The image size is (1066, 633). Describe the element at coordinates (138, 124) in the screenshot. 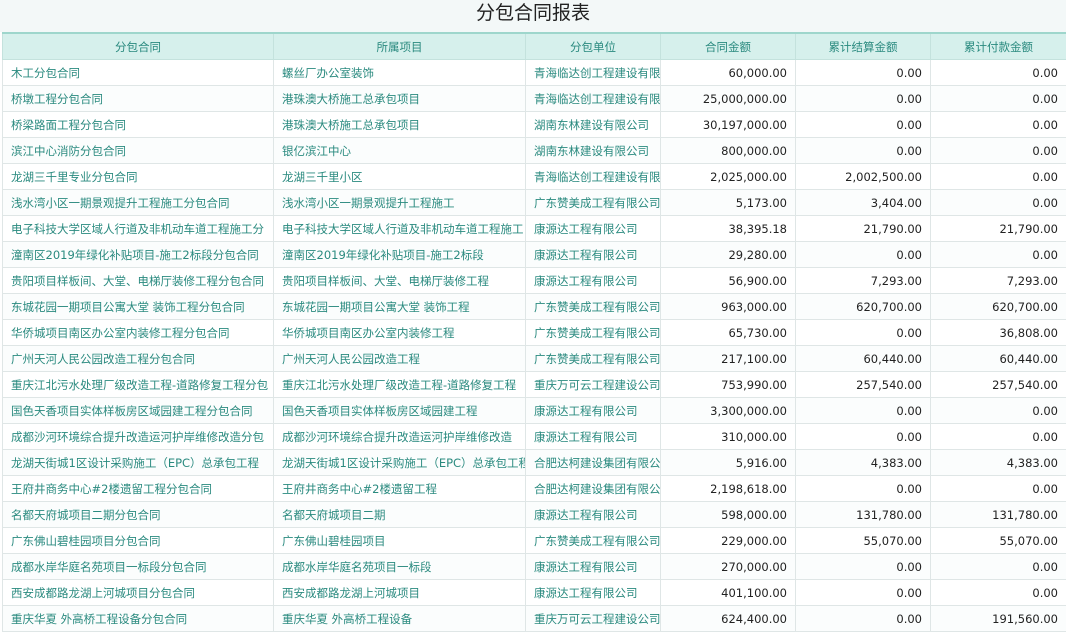

I see `contract-cell: 桥梁路面工程分包合同` at that location.